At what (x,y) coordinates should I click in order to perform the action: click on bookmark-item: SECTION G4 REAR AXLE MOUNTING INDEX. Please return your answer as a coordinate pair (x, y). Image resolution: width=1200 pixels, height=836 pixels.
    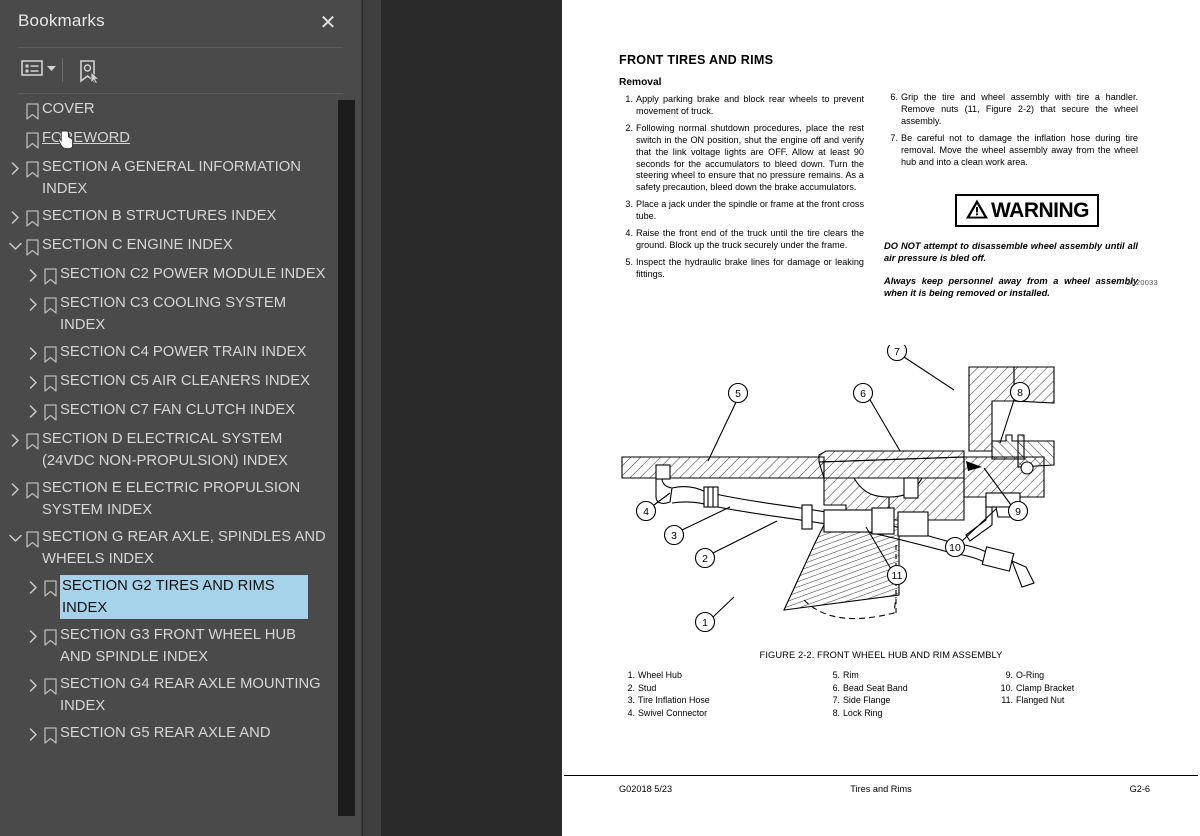
    Looking at the image, I should click on (181, 695).